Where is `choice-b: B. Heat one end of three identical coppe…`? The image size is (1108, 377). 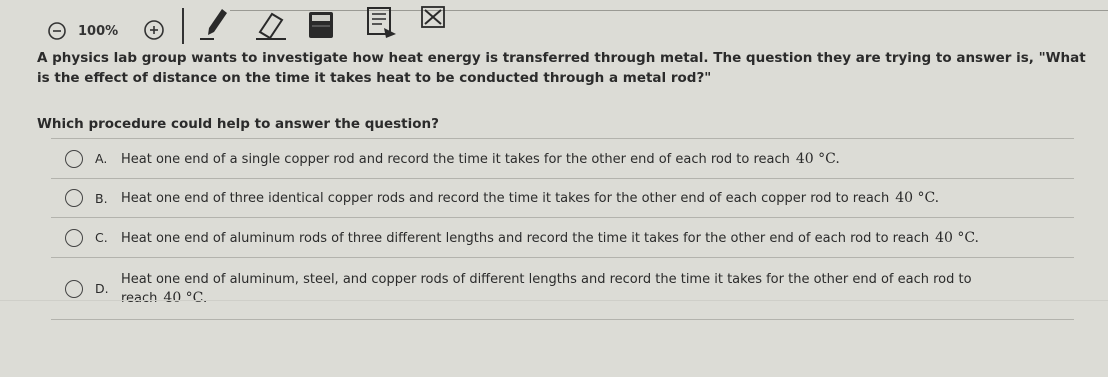
choice-b: B. Heat one end of three identical coppe… is located at coordinates (562, 198).